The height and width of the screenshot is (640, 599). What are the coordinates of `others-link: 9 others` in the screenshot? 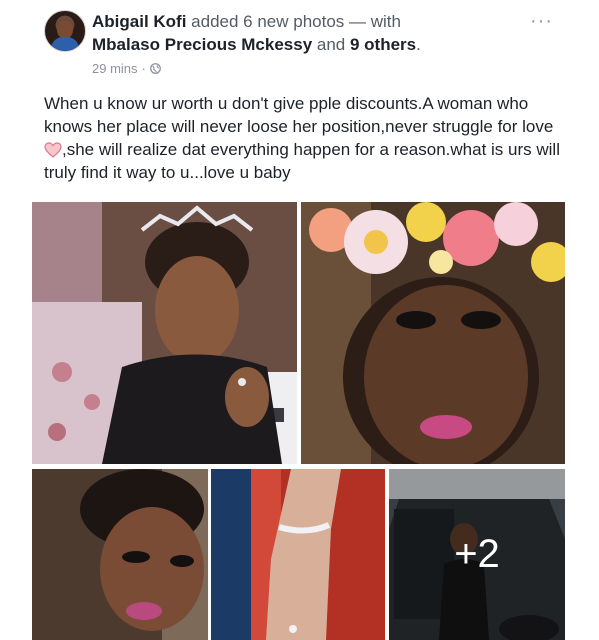 It's located at (383, 44).